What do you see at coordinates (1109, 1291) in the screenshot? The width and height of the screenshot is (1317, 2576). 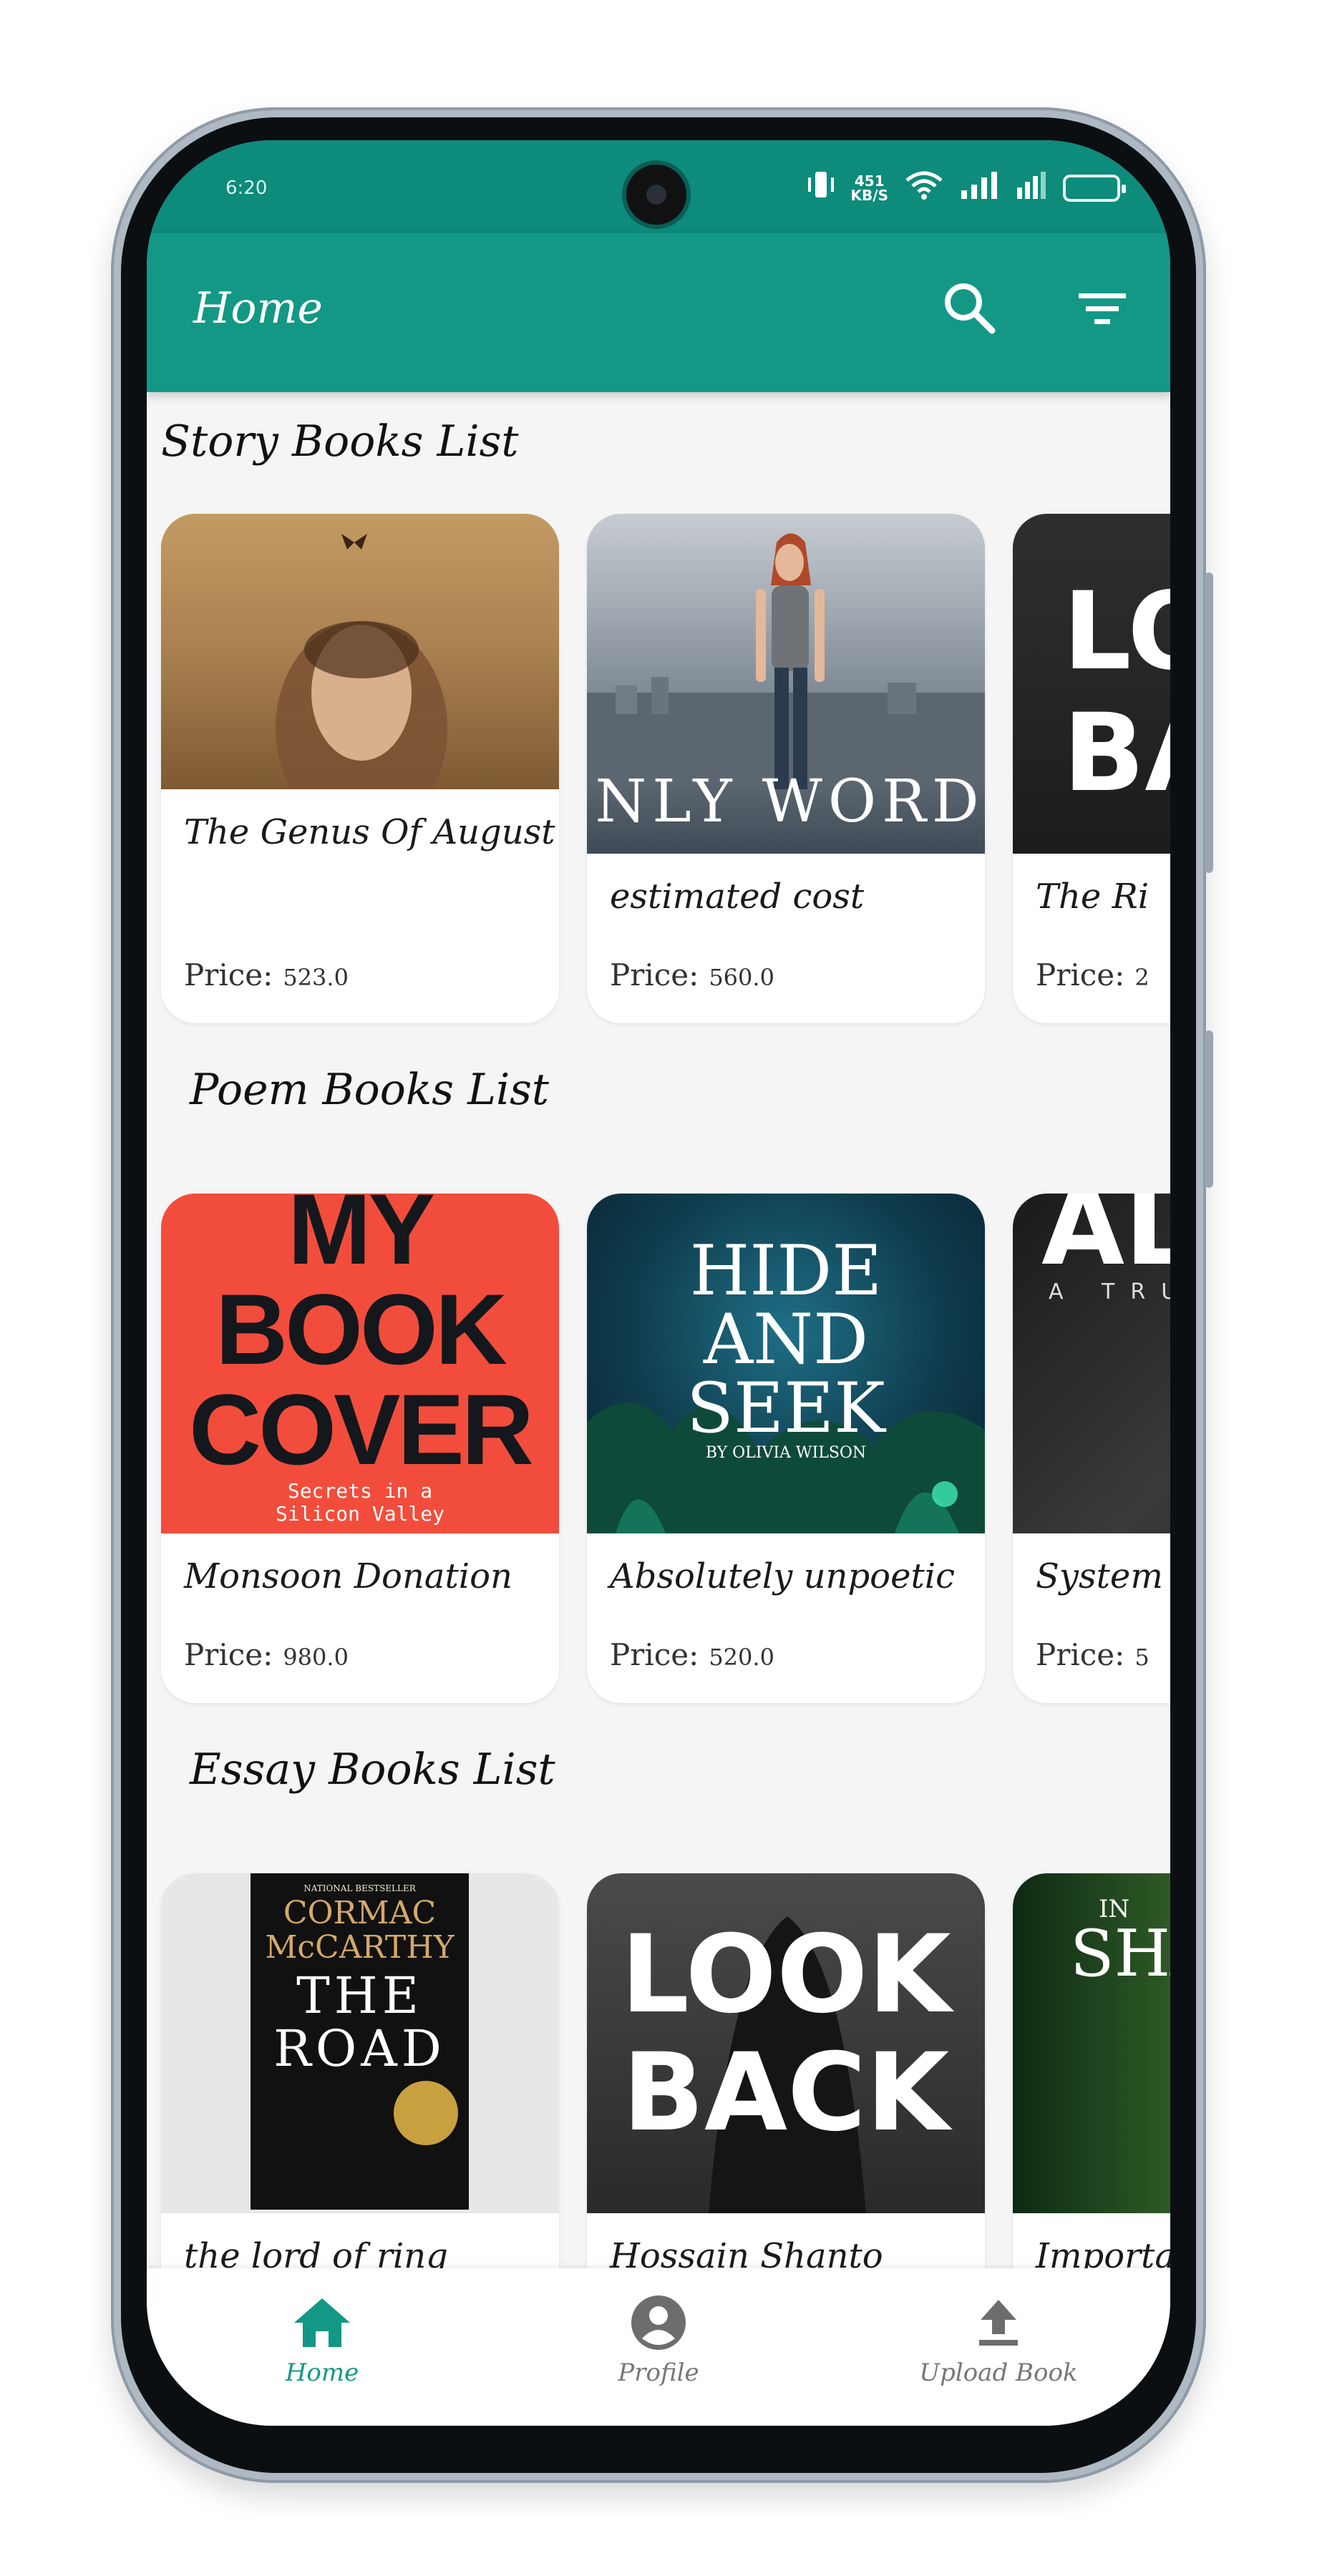 I see `cover-subtext: A TRU` at bounding box center [1109, 1291].